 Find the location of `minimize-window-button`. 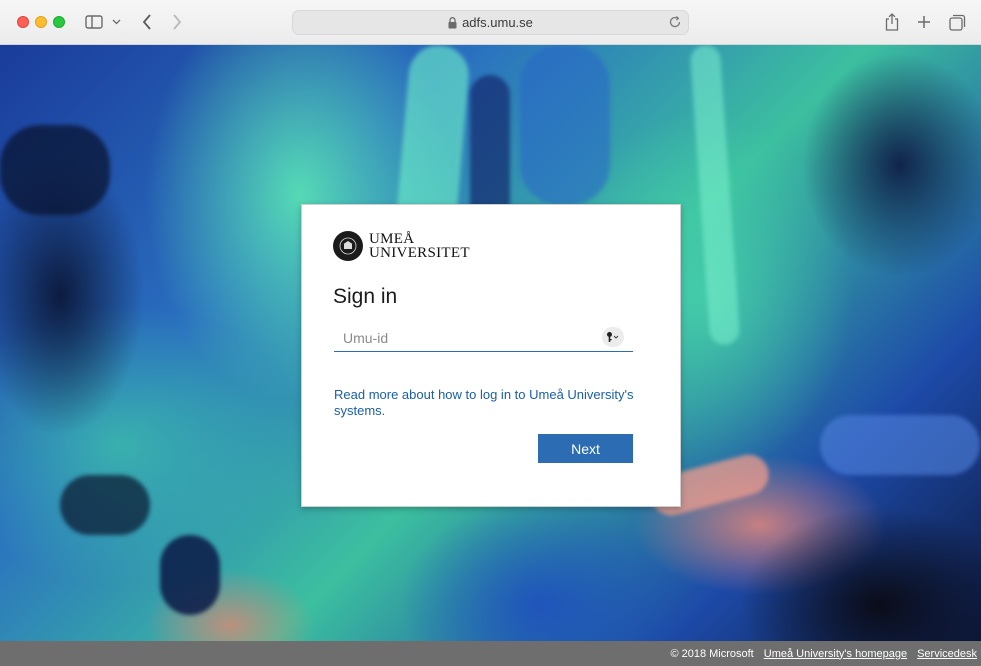

minimize-window-button is located at coordinates (41, 22).